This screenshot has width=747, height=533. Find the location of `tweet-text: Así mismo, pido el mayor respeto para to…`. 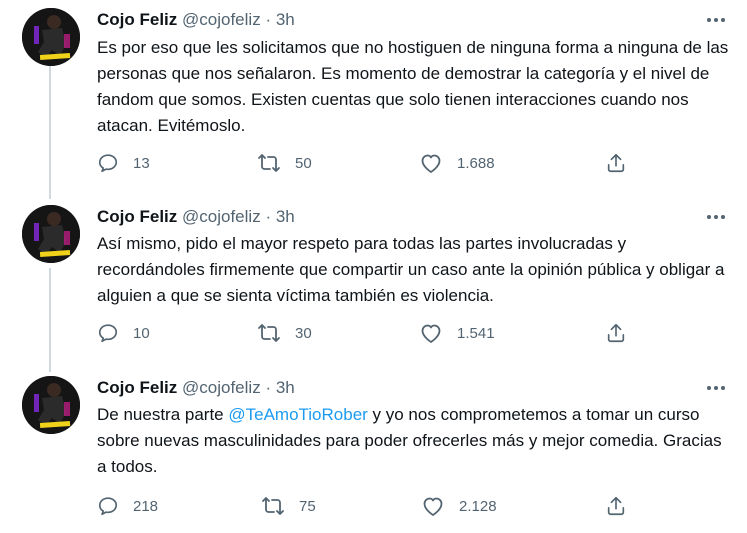

tweet-text: Así mismo, pido el mayor respeto para to… is located at coordinates (414, 270).